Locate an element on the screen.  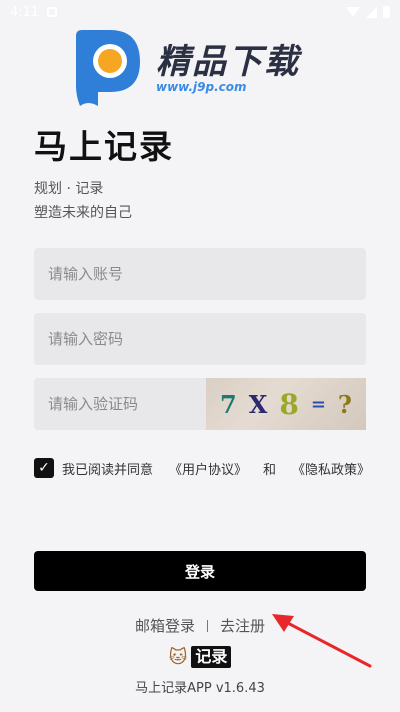
status-time: 4:11 is located at coordinates (25, 12).